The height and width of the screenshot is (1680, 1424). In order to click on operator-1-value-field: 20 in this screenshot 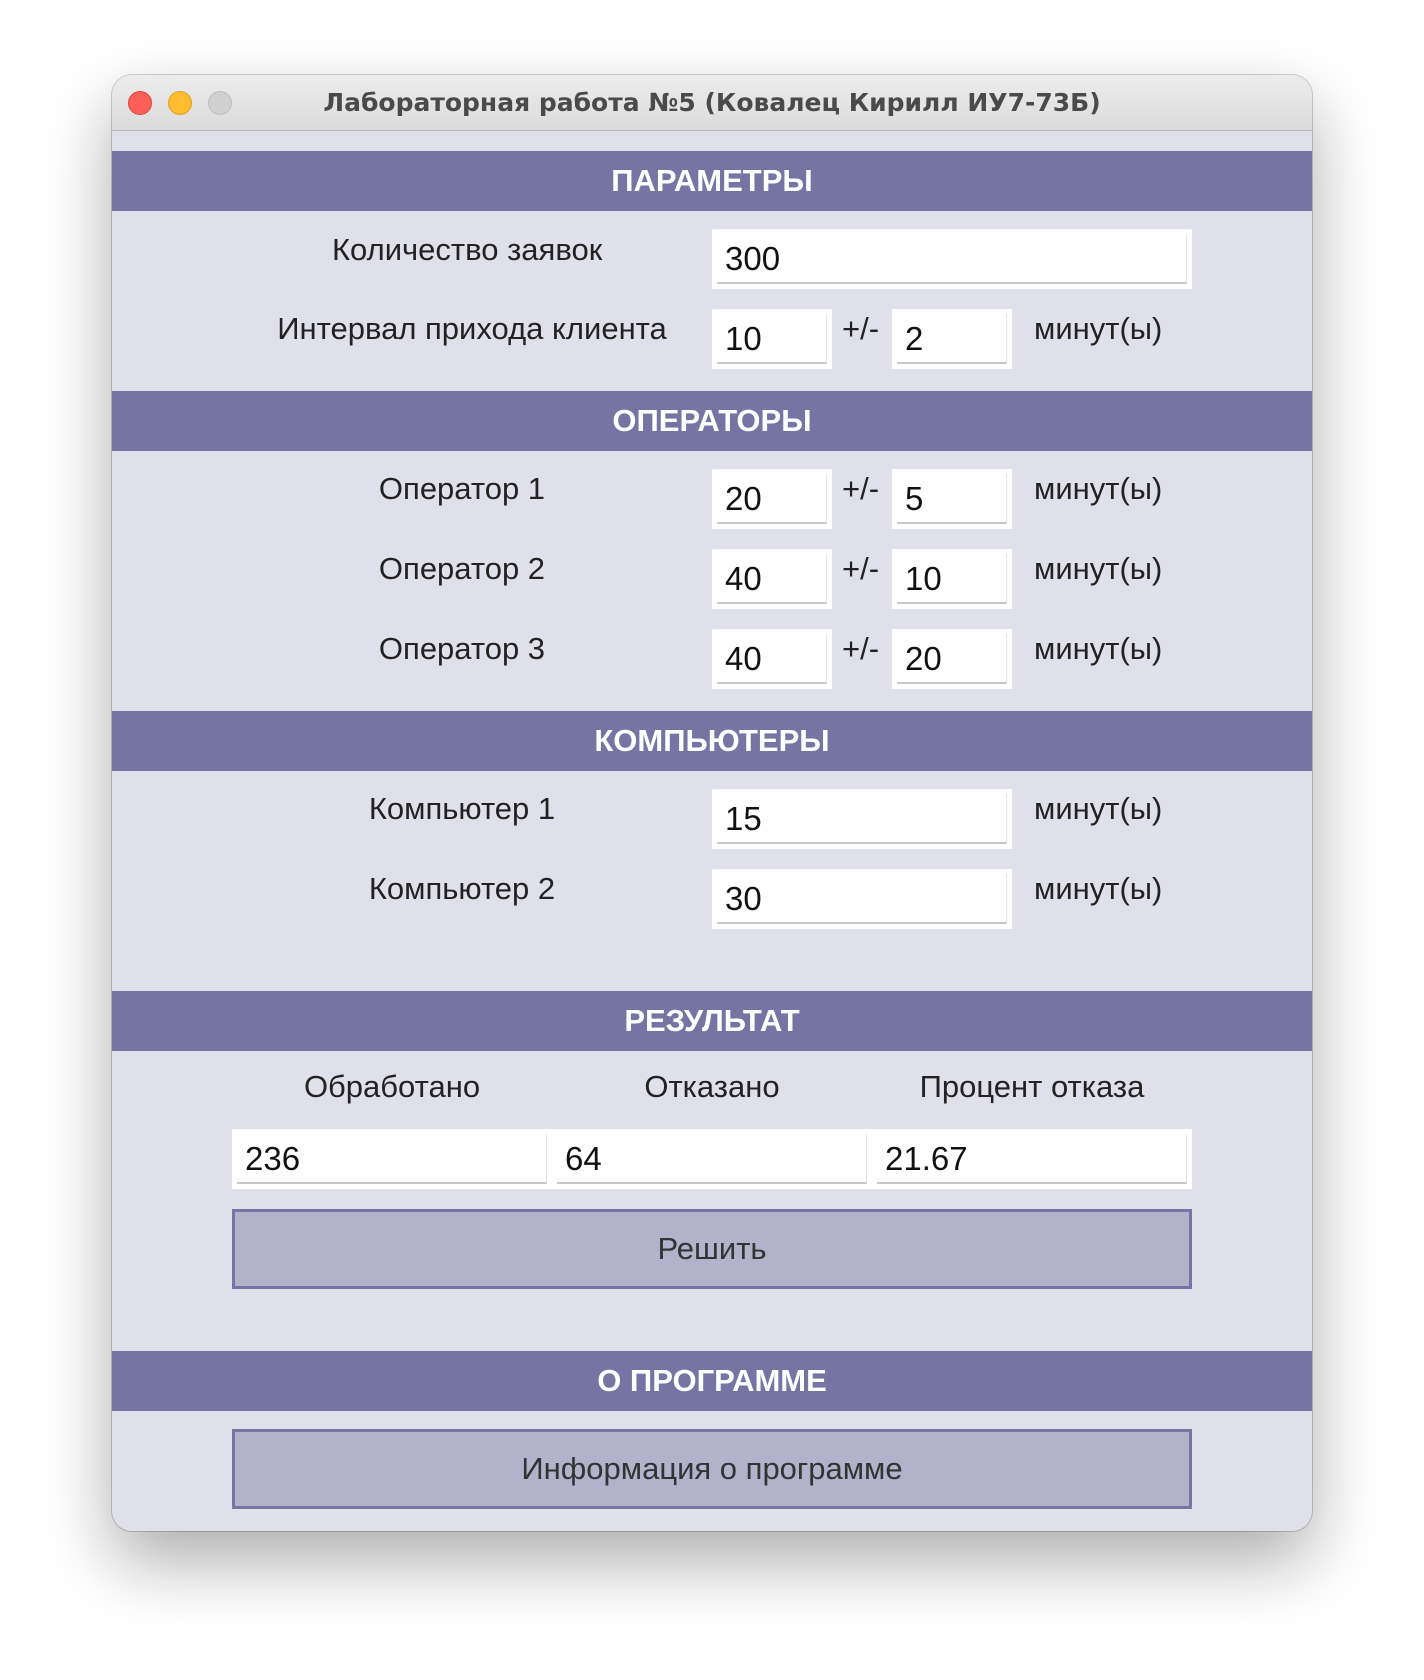, I will do `click(772, 499)`.